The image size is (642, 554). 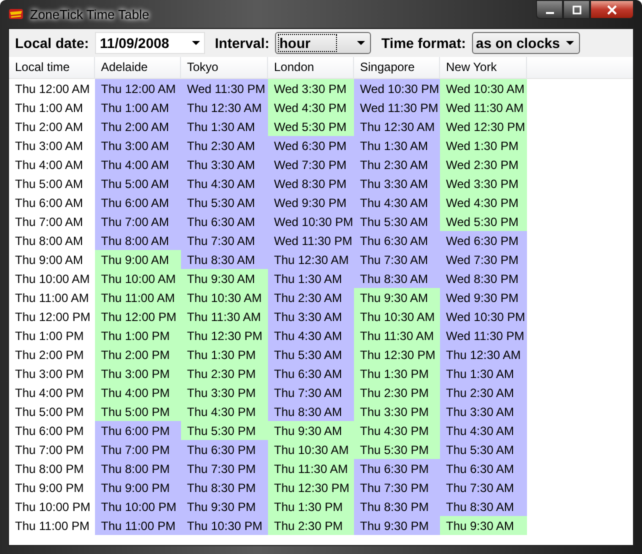 I want to click on maximize-icon, so click(x=576, y=9).